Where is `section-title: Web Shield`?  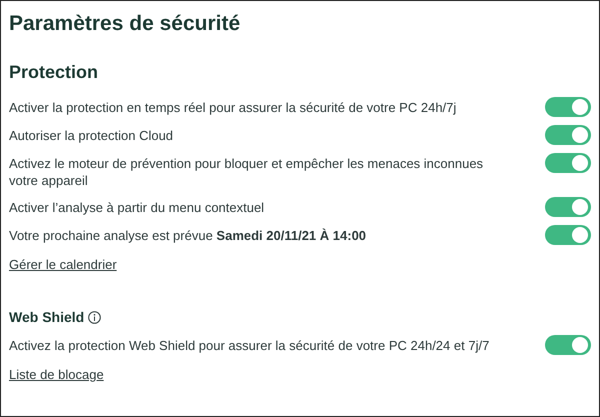 section-title: Web Shield is located at coordinates (46, 317).